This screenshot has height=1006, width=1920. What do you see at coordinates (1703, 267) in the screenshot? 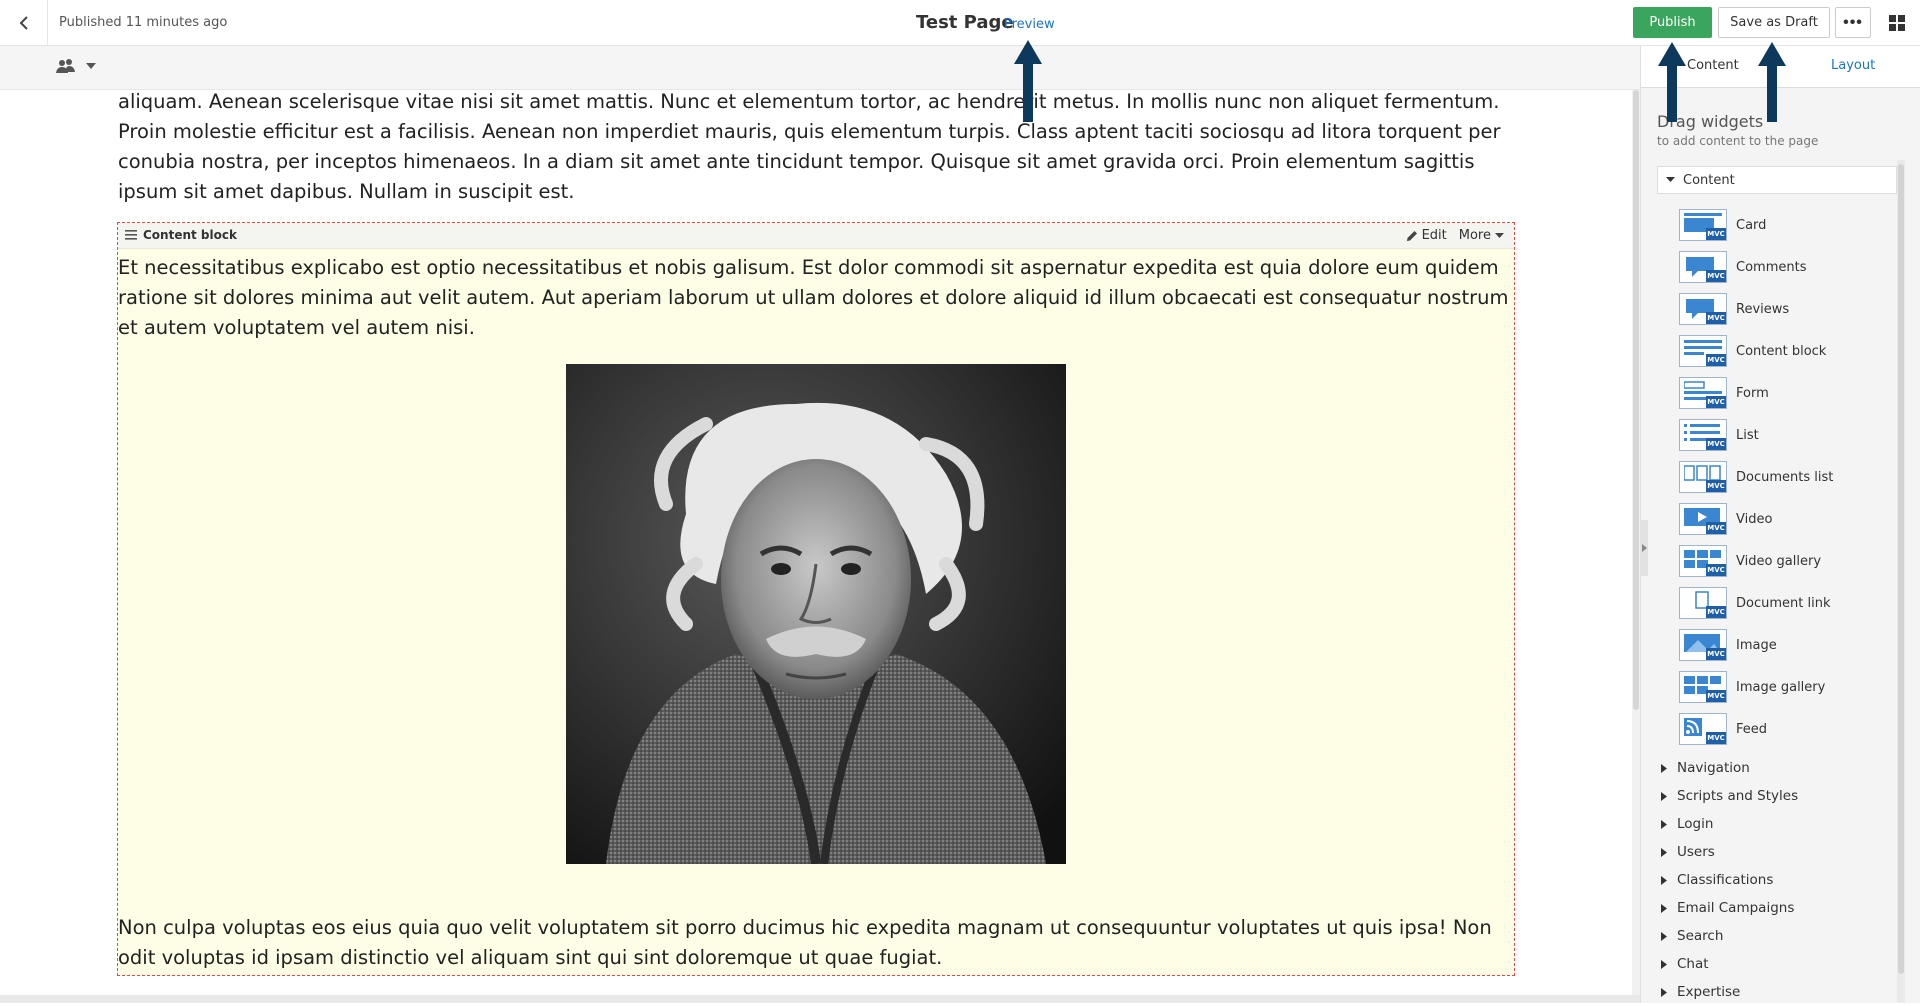
I see `comments-widget-icon: MVC` at bounding box center [1703, 267].